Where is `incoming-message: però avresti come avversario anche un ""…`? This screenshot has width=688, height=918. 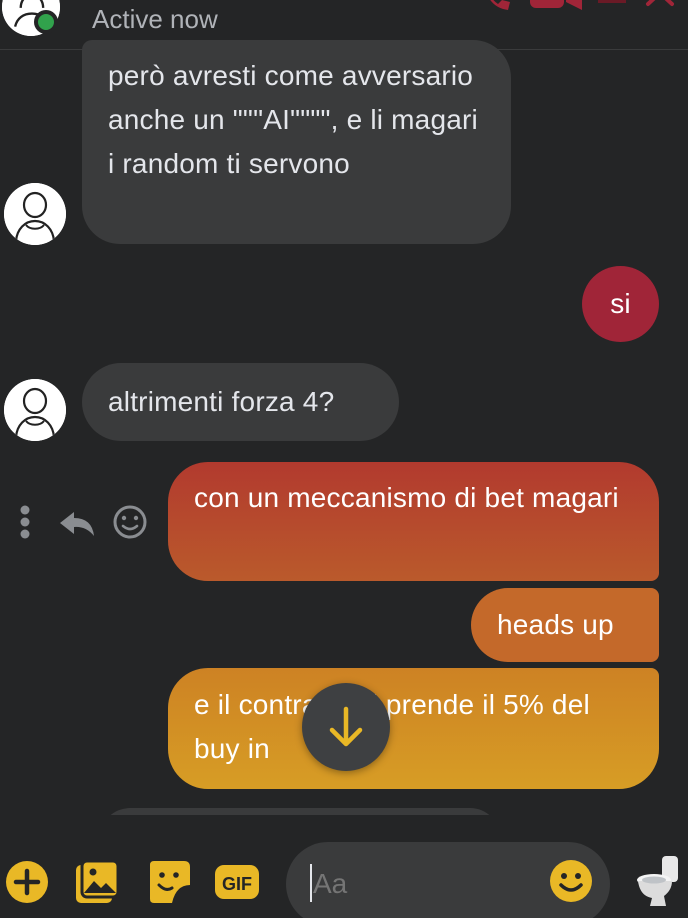 incoming-message: però avresti come avversario anche un ""… is located at coordinates (296, 142).